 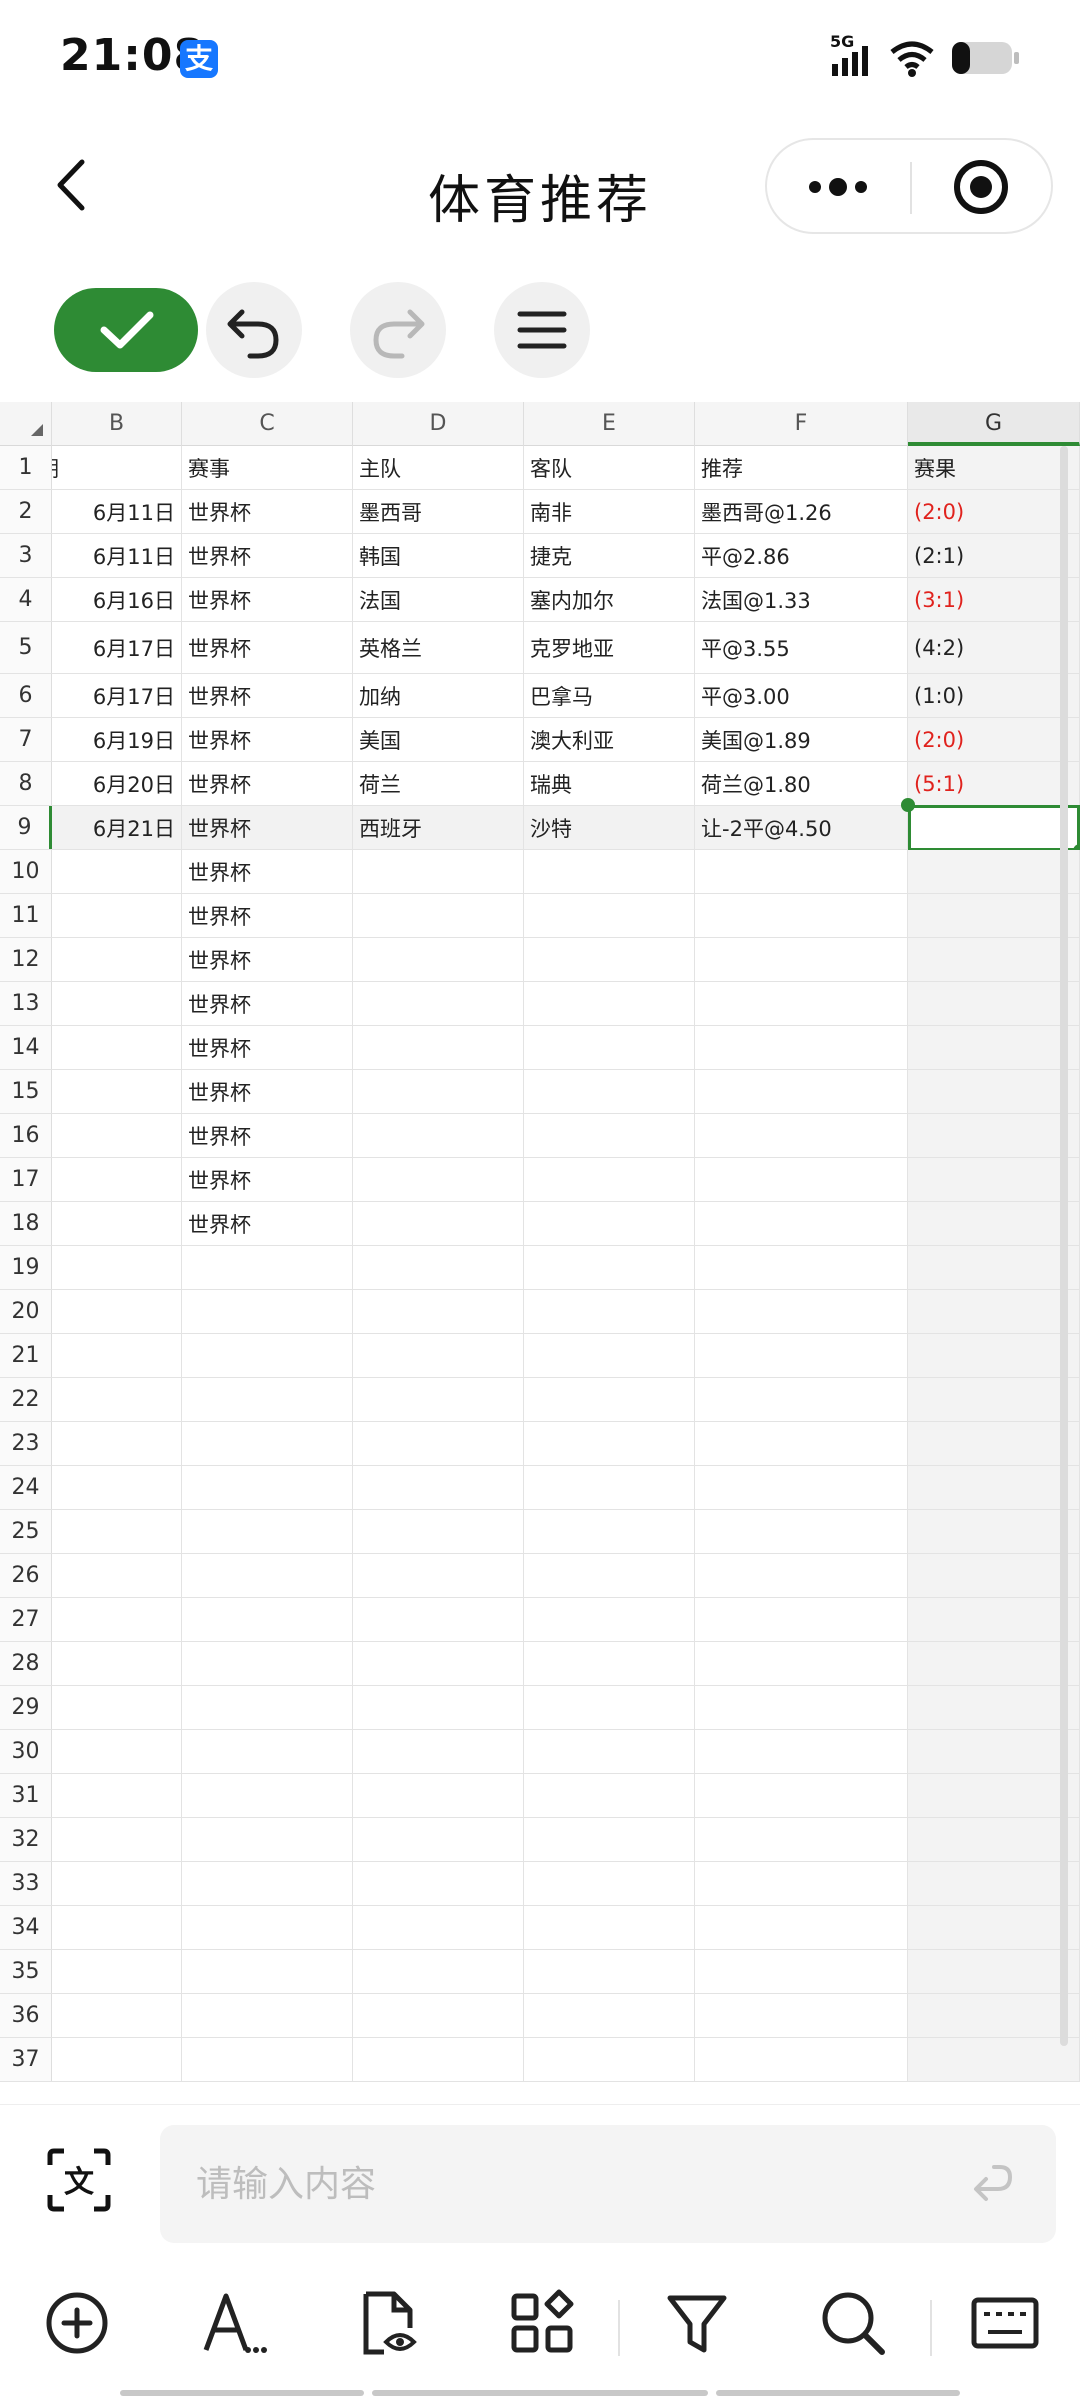 I want to click on away-team-cell: 澳大利亚, so click(x=609, y=739).